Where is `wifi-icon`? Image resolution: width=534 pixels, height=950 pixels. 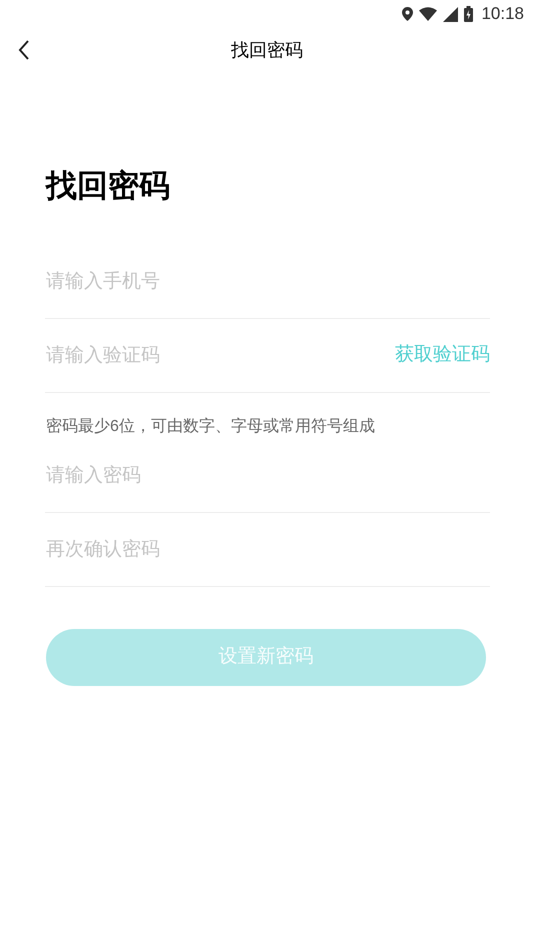
wifi-icon is located at coordinates (428, 14).